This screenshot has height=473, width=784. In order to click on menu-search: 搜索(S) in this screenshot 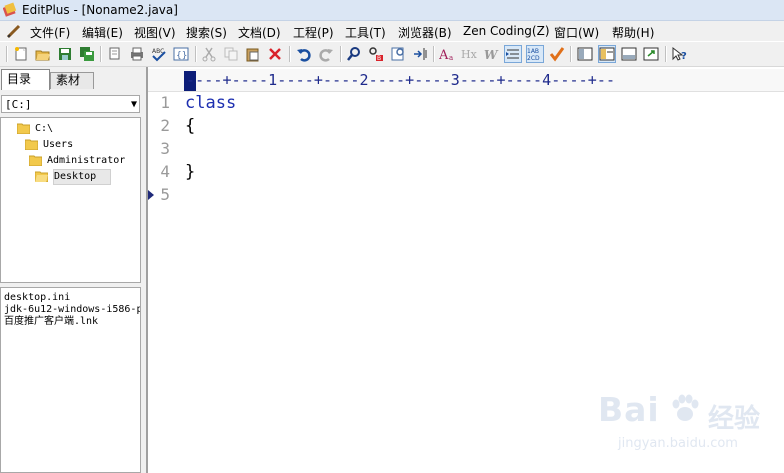, I will do `click(206, 32)`.